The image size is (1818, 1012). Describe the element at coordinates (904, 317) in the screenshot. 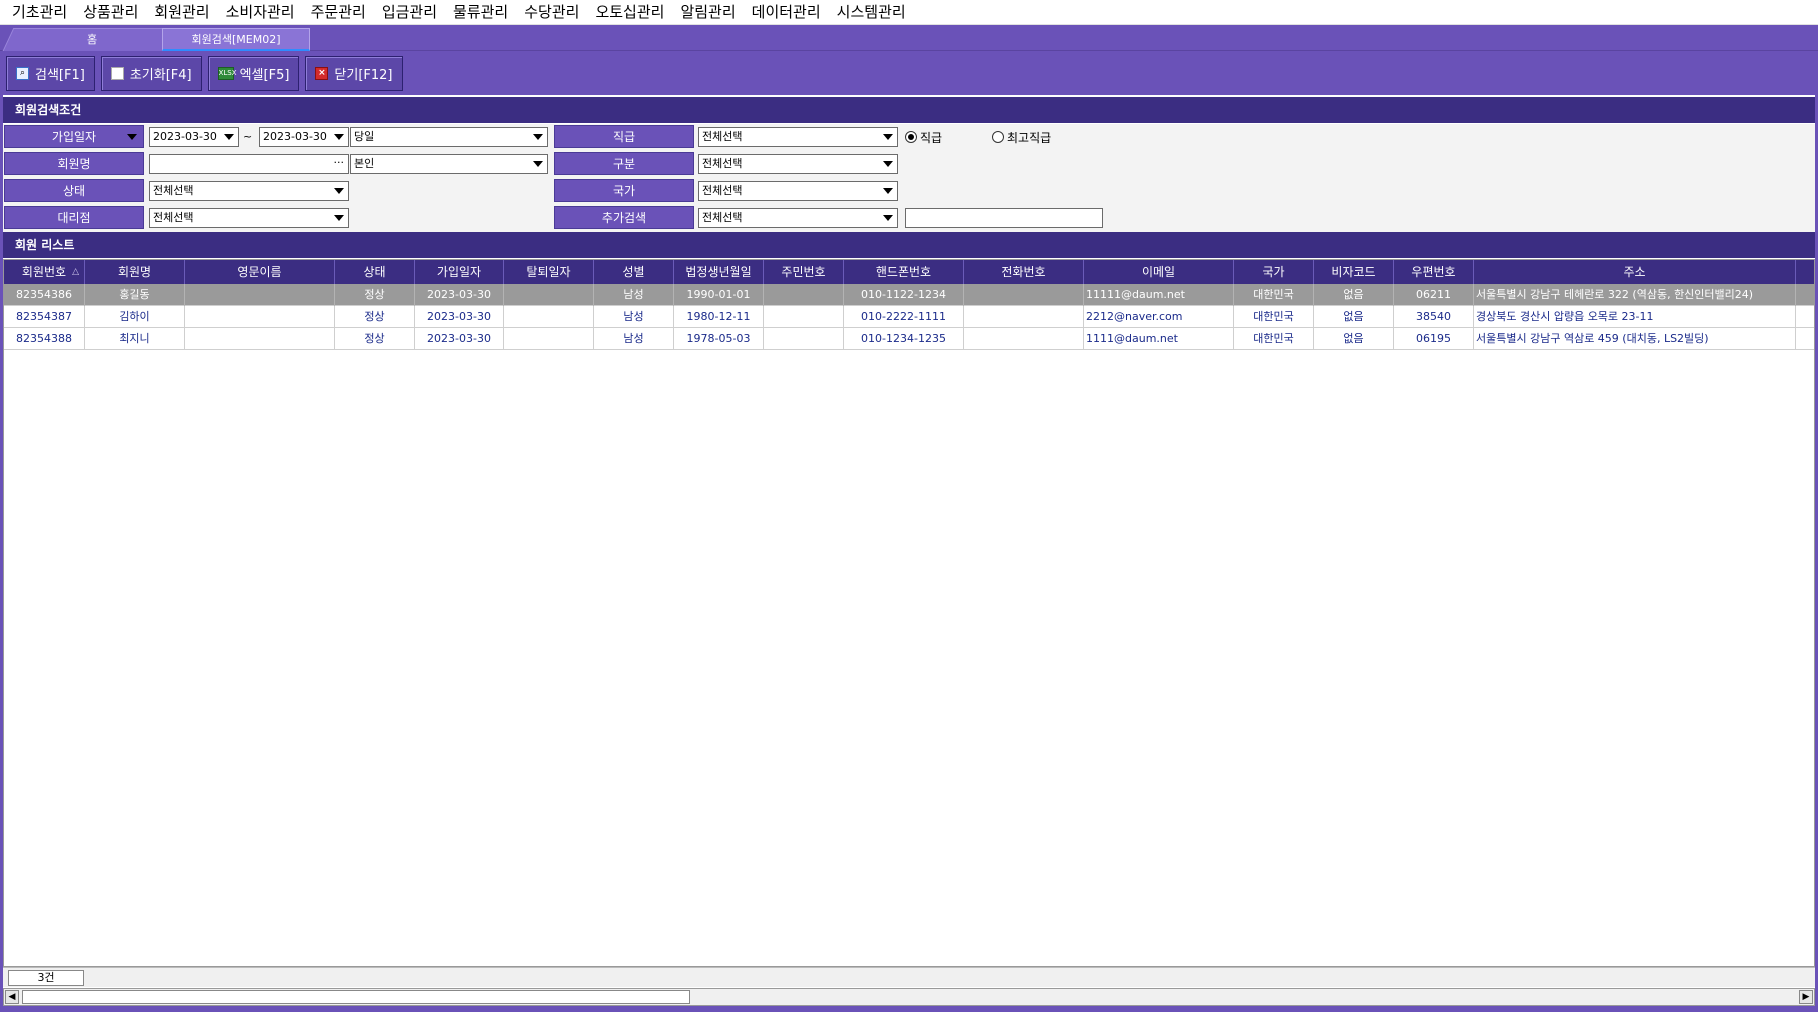

I see `cell-mobile-phone: 010-2222-1111` at that location.